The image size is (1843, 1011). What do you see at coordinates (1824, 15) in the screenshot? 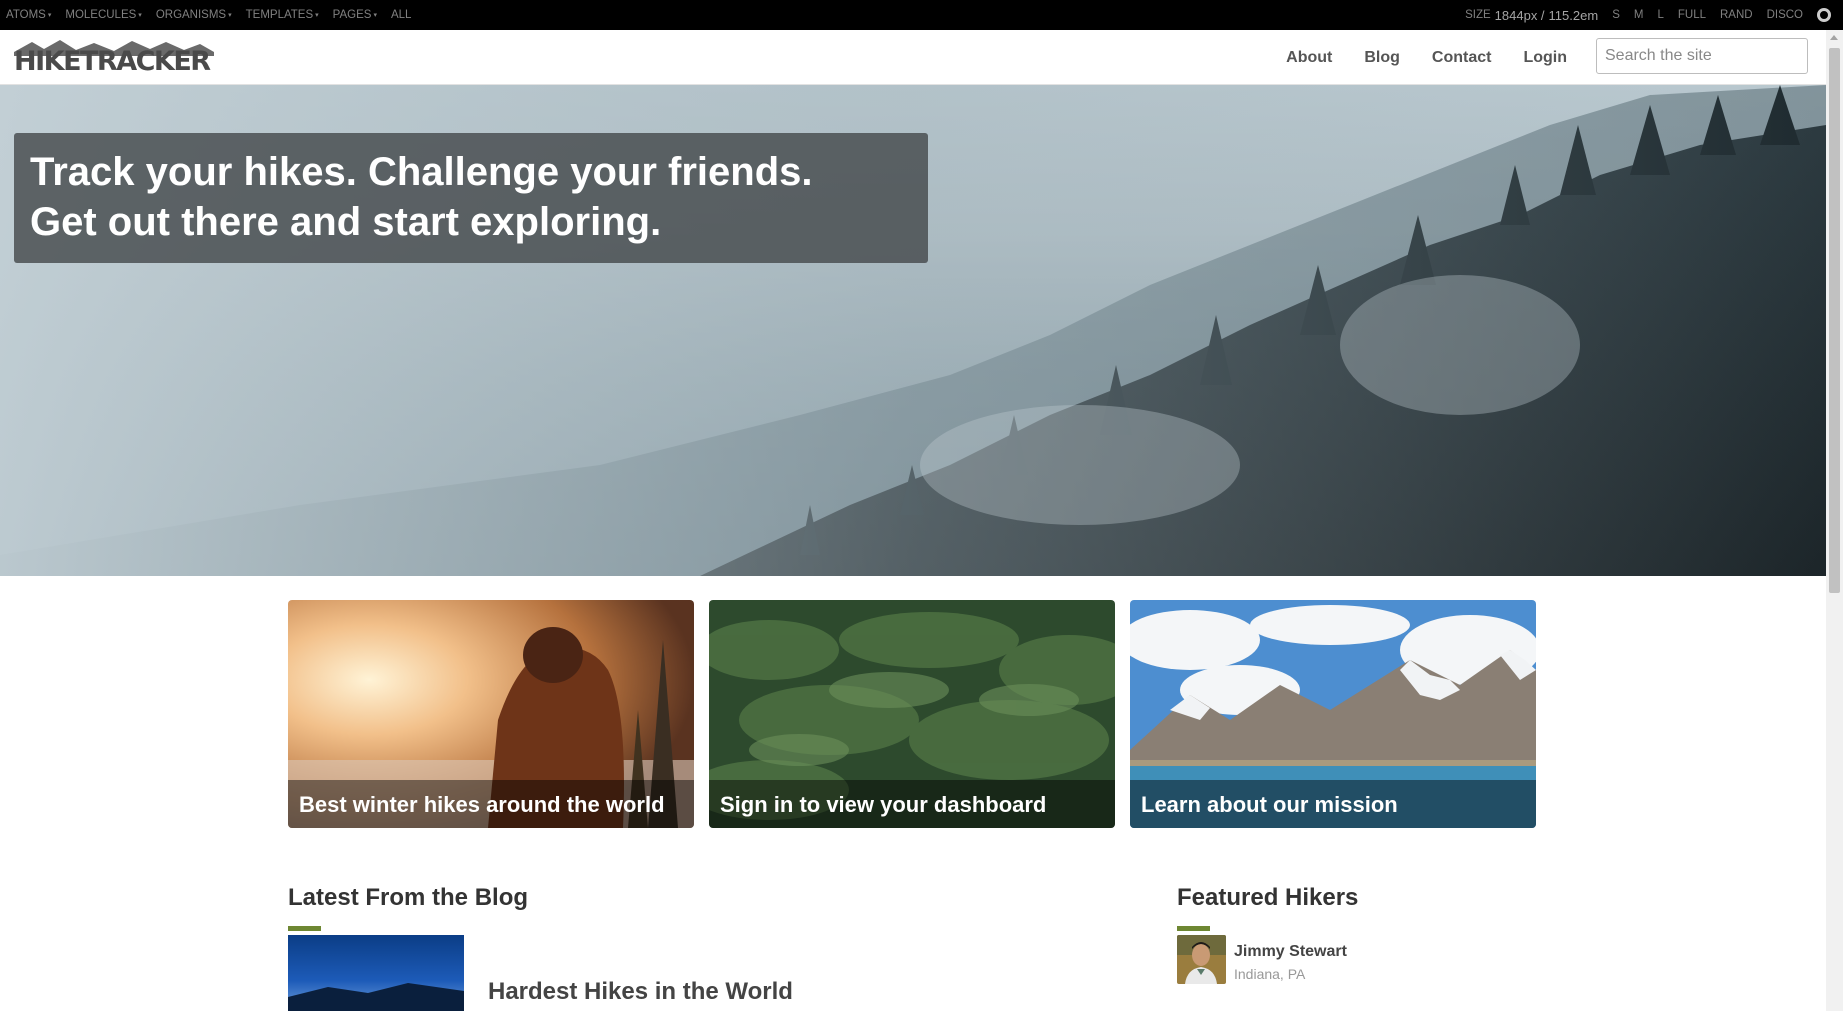
I see `gear-icon` at bounding box center [1824, 15].